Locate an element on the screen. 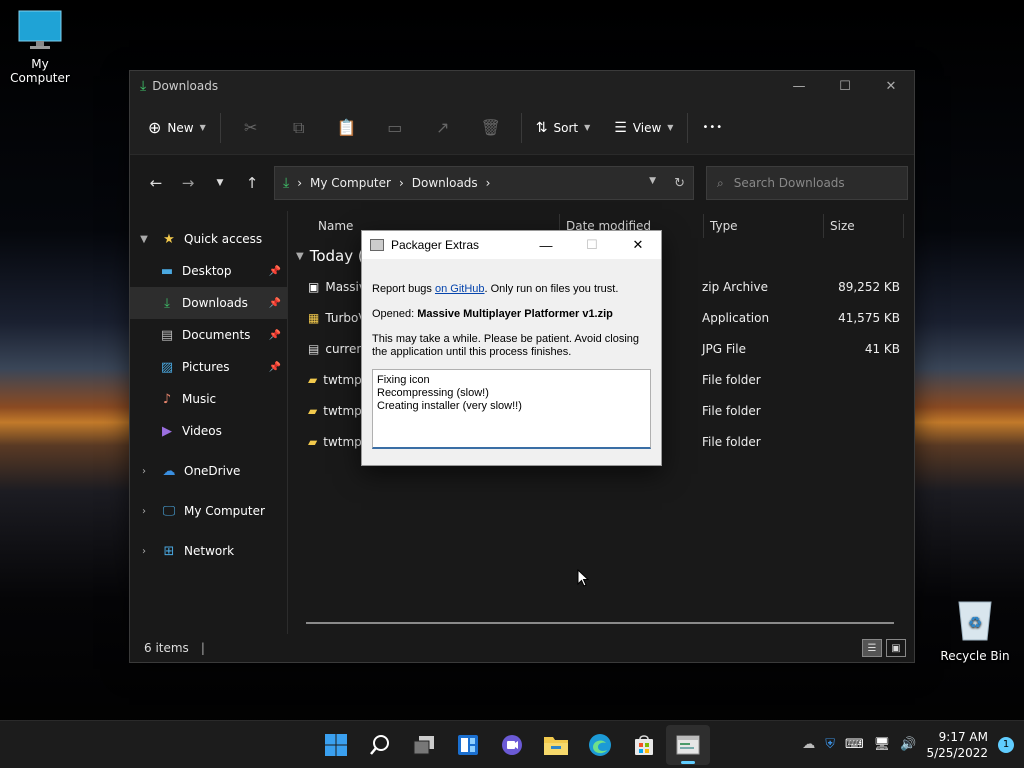  github-link: on GitHub is located at coordinates (460, 289).